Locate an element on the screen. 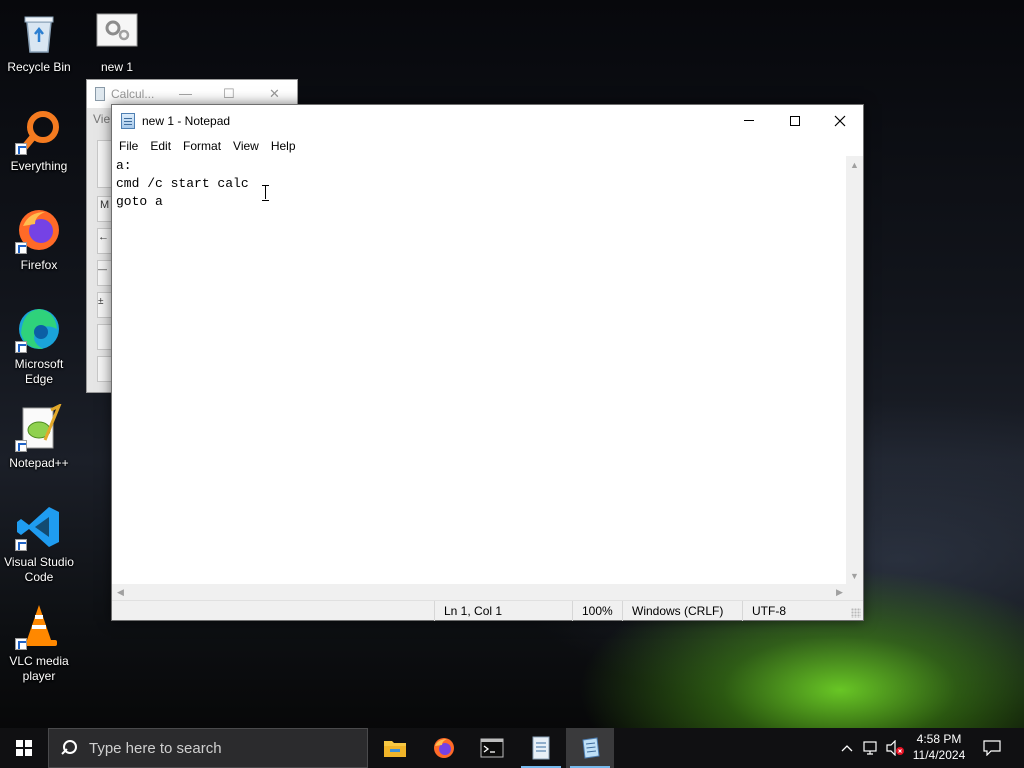 The height and width of the screenshot is (768, 1024). network-icon is located at coordinates (870, 748).